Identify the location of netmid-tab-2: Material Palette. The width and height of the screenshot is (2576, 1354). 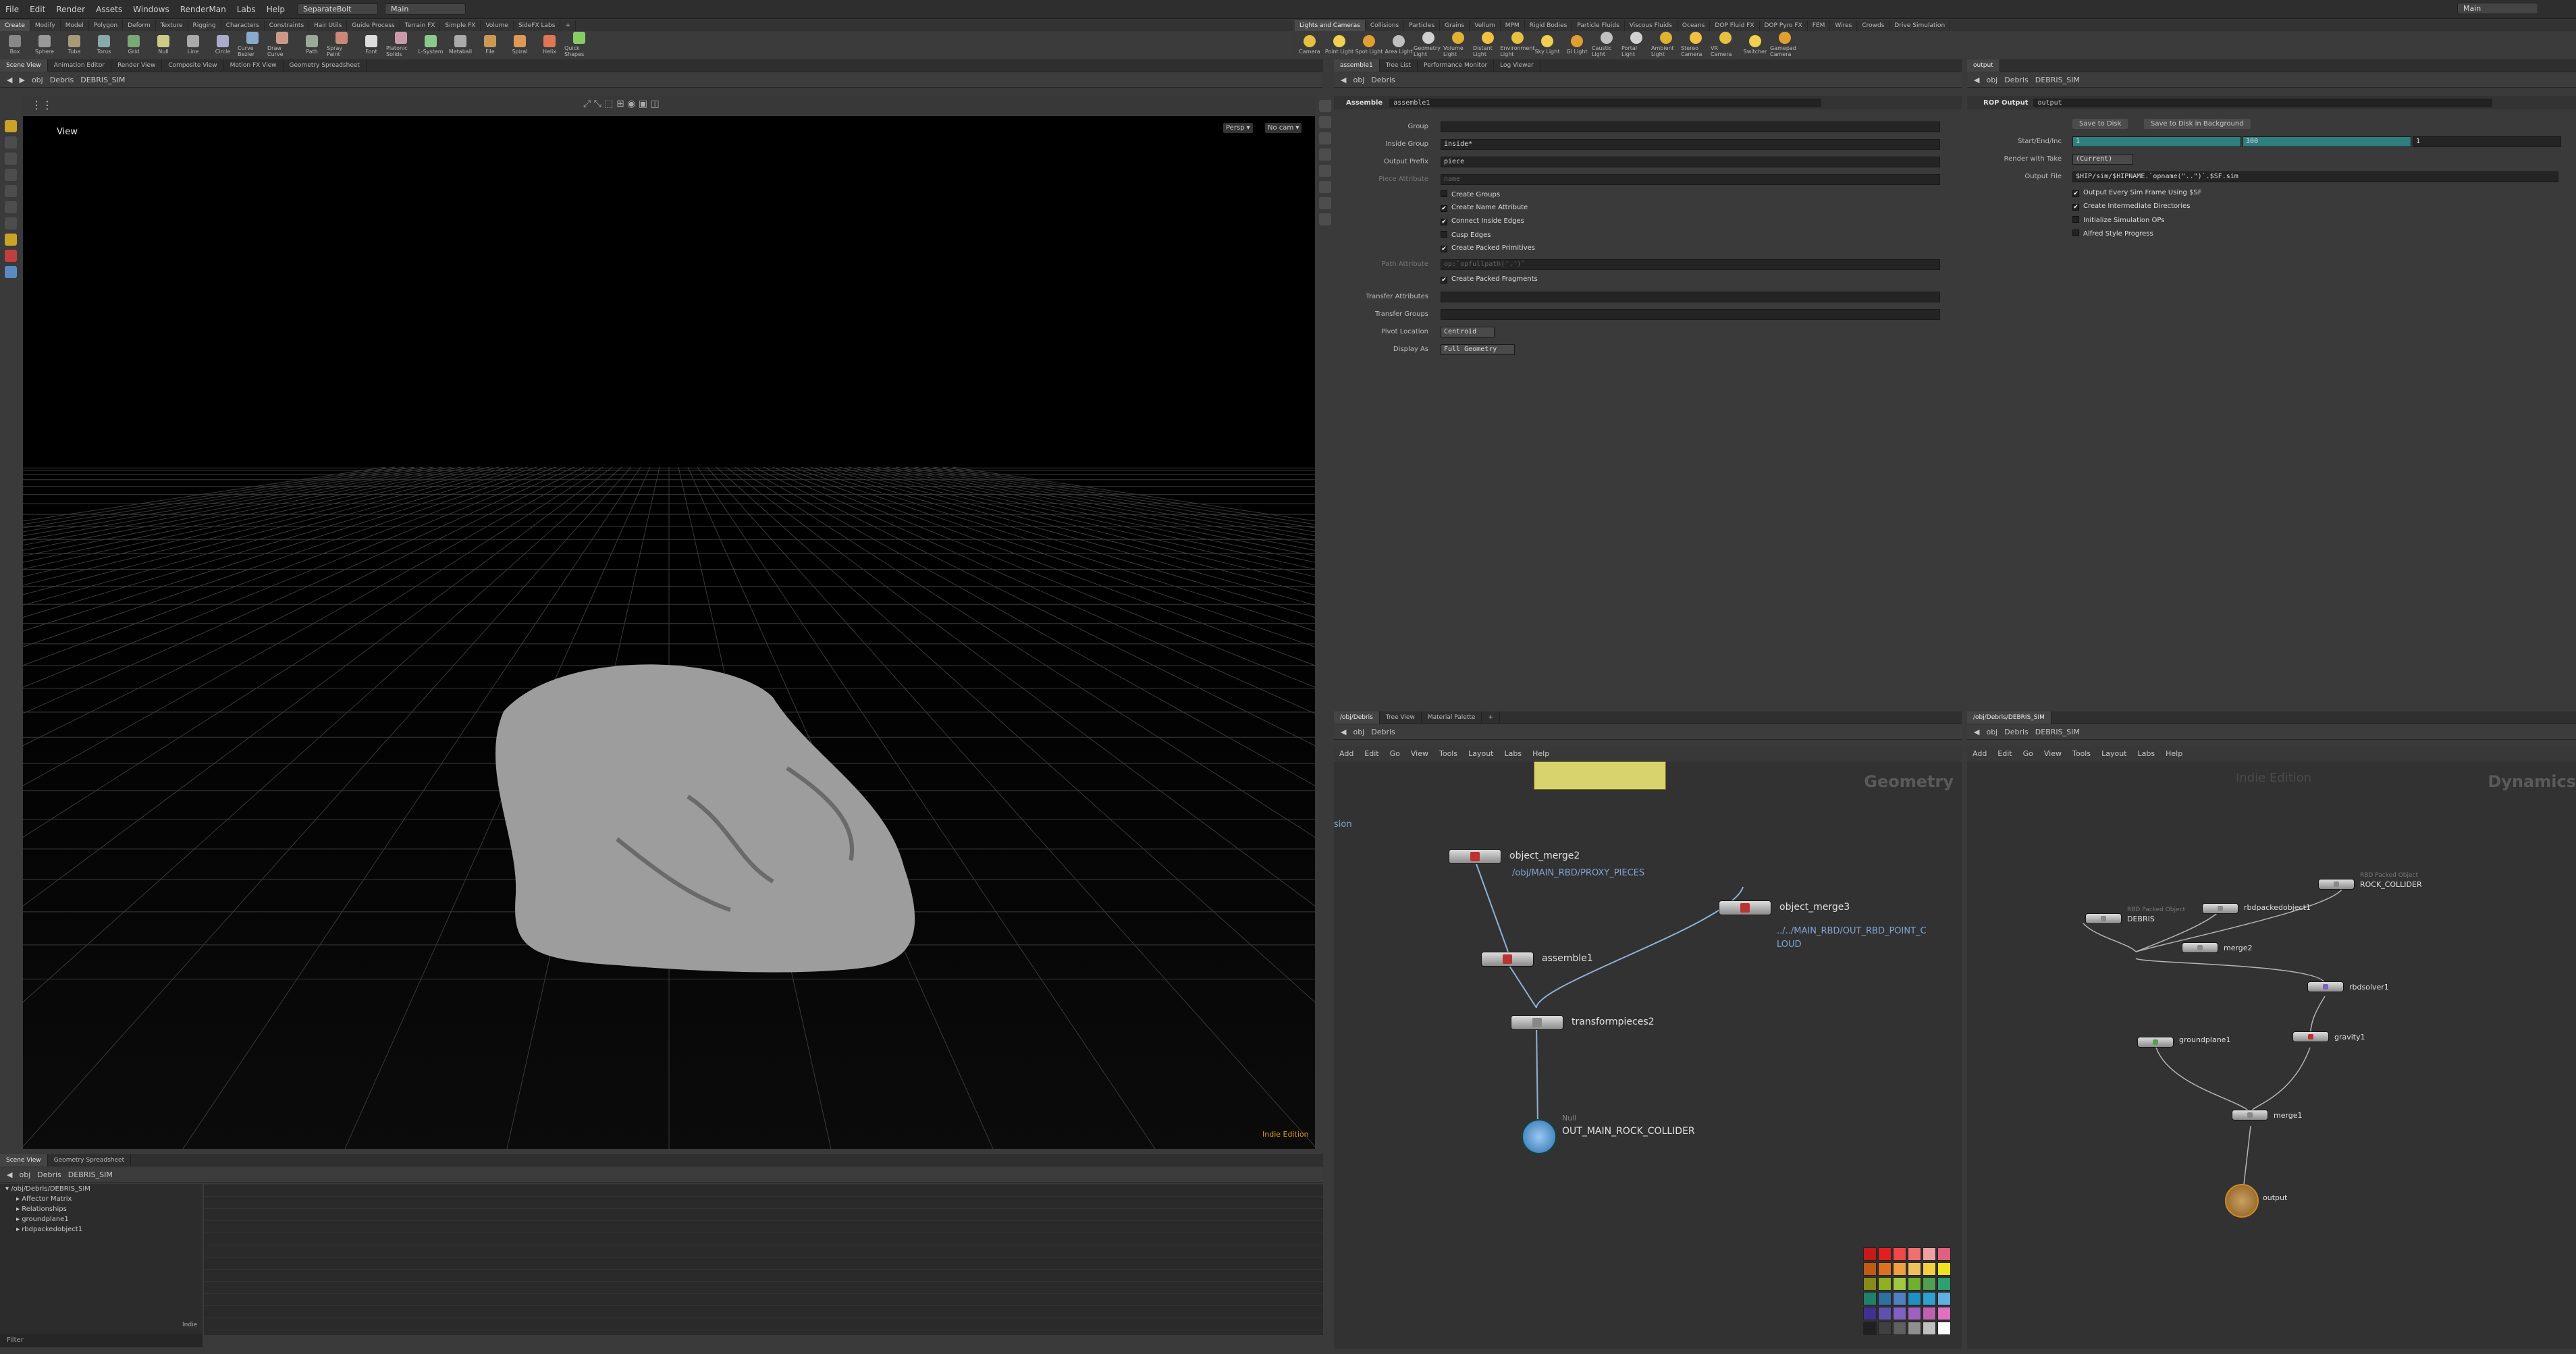
(1452, 717).